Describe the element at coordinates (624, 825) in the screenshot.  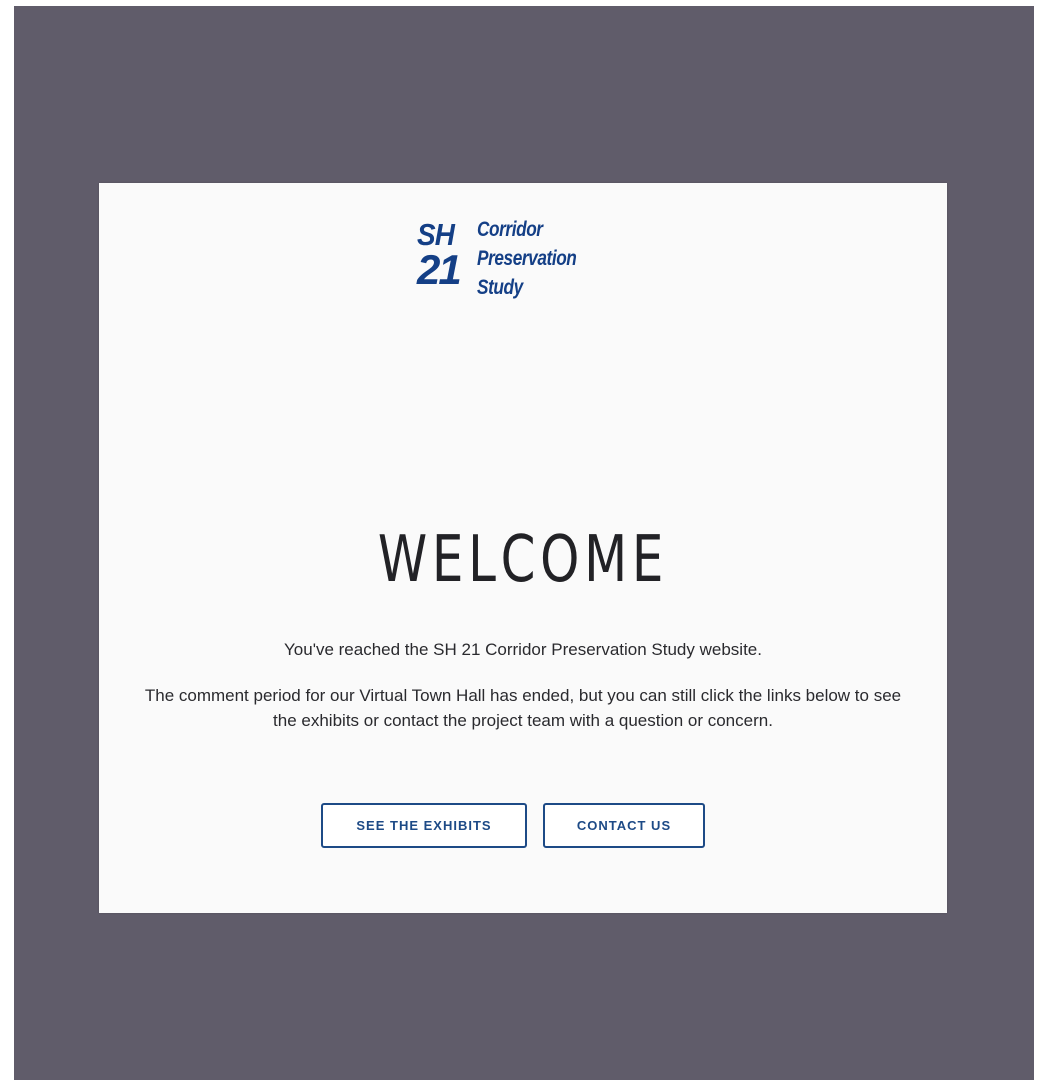
I see `contact-us-button: CONTACT US` at that location.